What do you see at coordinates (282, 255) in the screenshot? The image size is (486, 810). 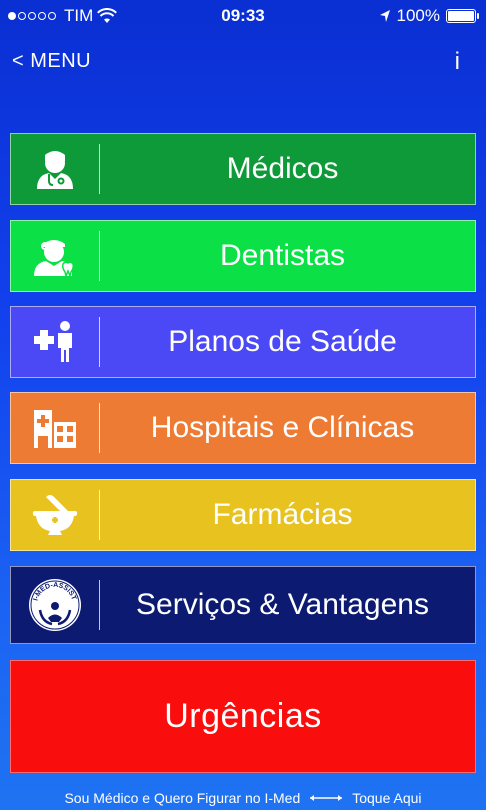 I see `dentistas-label: Dentistas` at bounding box center [282, 255].